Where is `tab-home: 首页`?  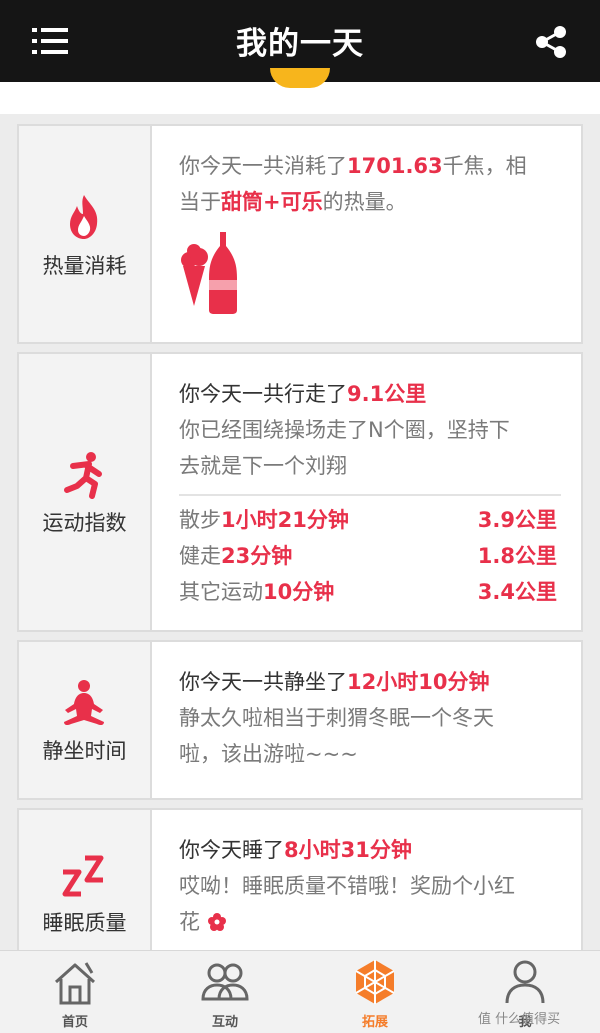 tab-home: 首页 is located at coordinates (75, 992).